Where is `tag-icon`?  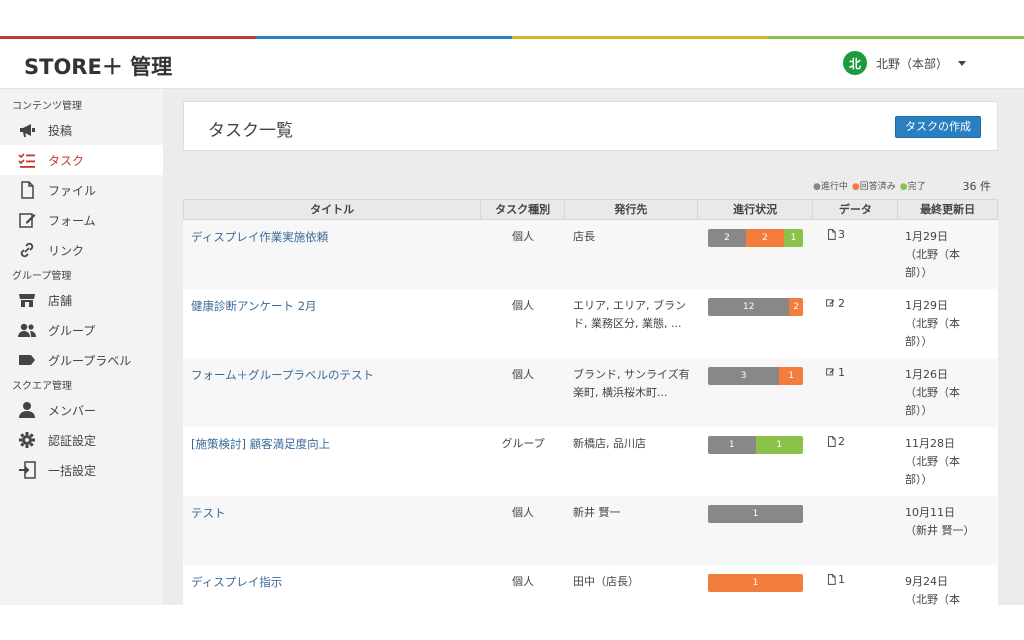
tag-icon is located at coordinates (27, 360).